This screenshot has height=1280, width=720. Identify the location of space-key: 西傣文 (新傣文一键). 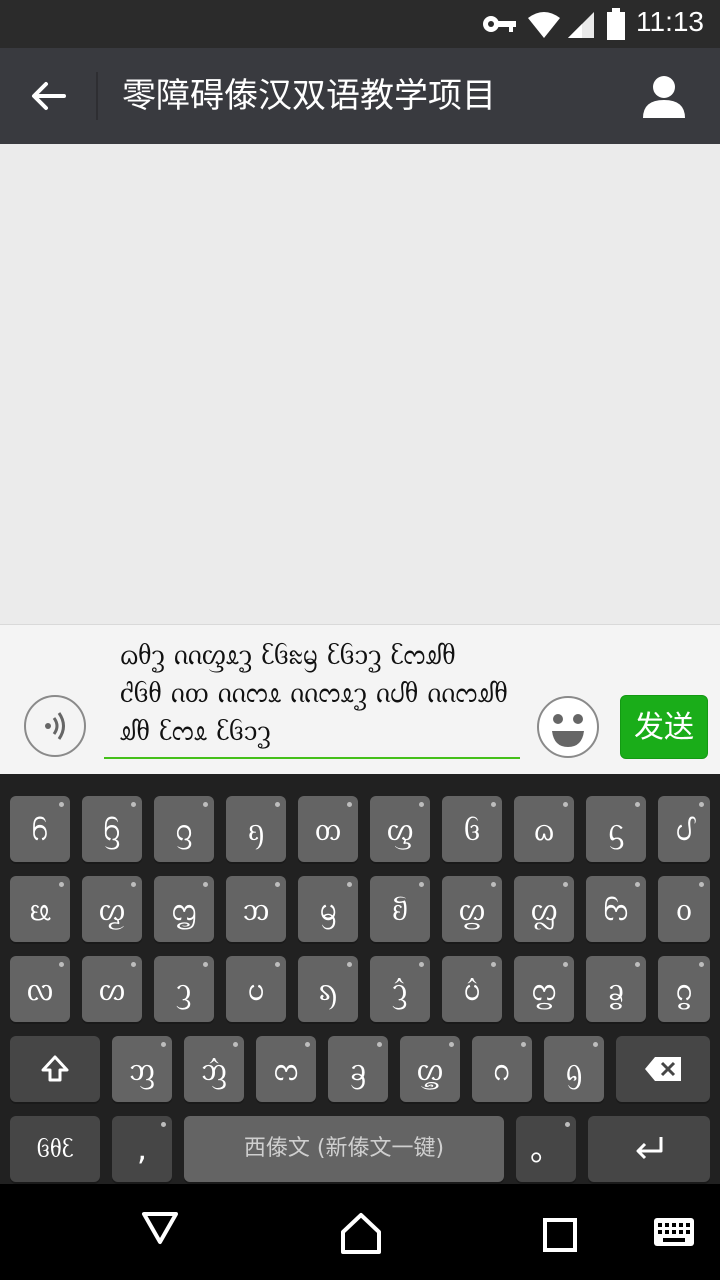
(344, 1149).